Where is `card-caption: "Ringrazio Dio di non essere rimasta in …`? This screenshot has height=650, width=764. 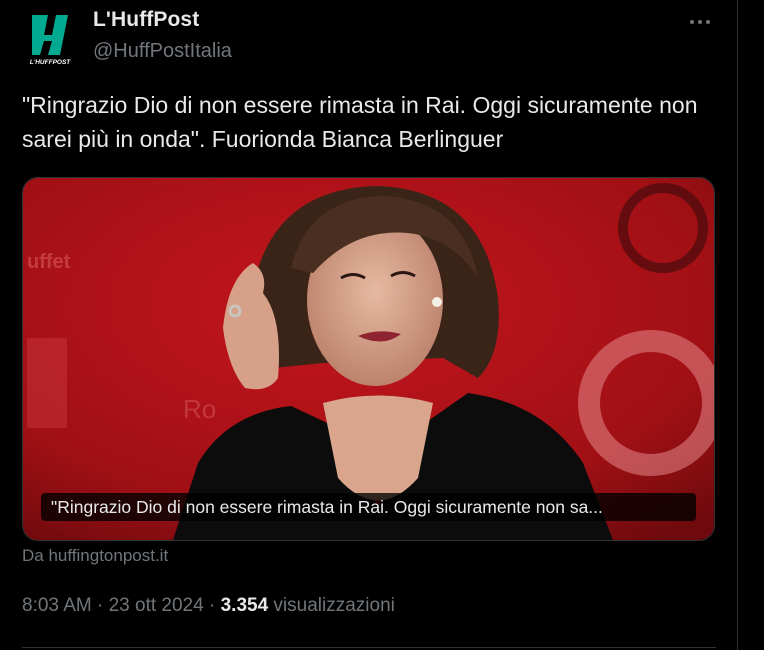
card-caption: "Ringrazio Dio di non essere rimasta in … is located at coordinates (368, 507).